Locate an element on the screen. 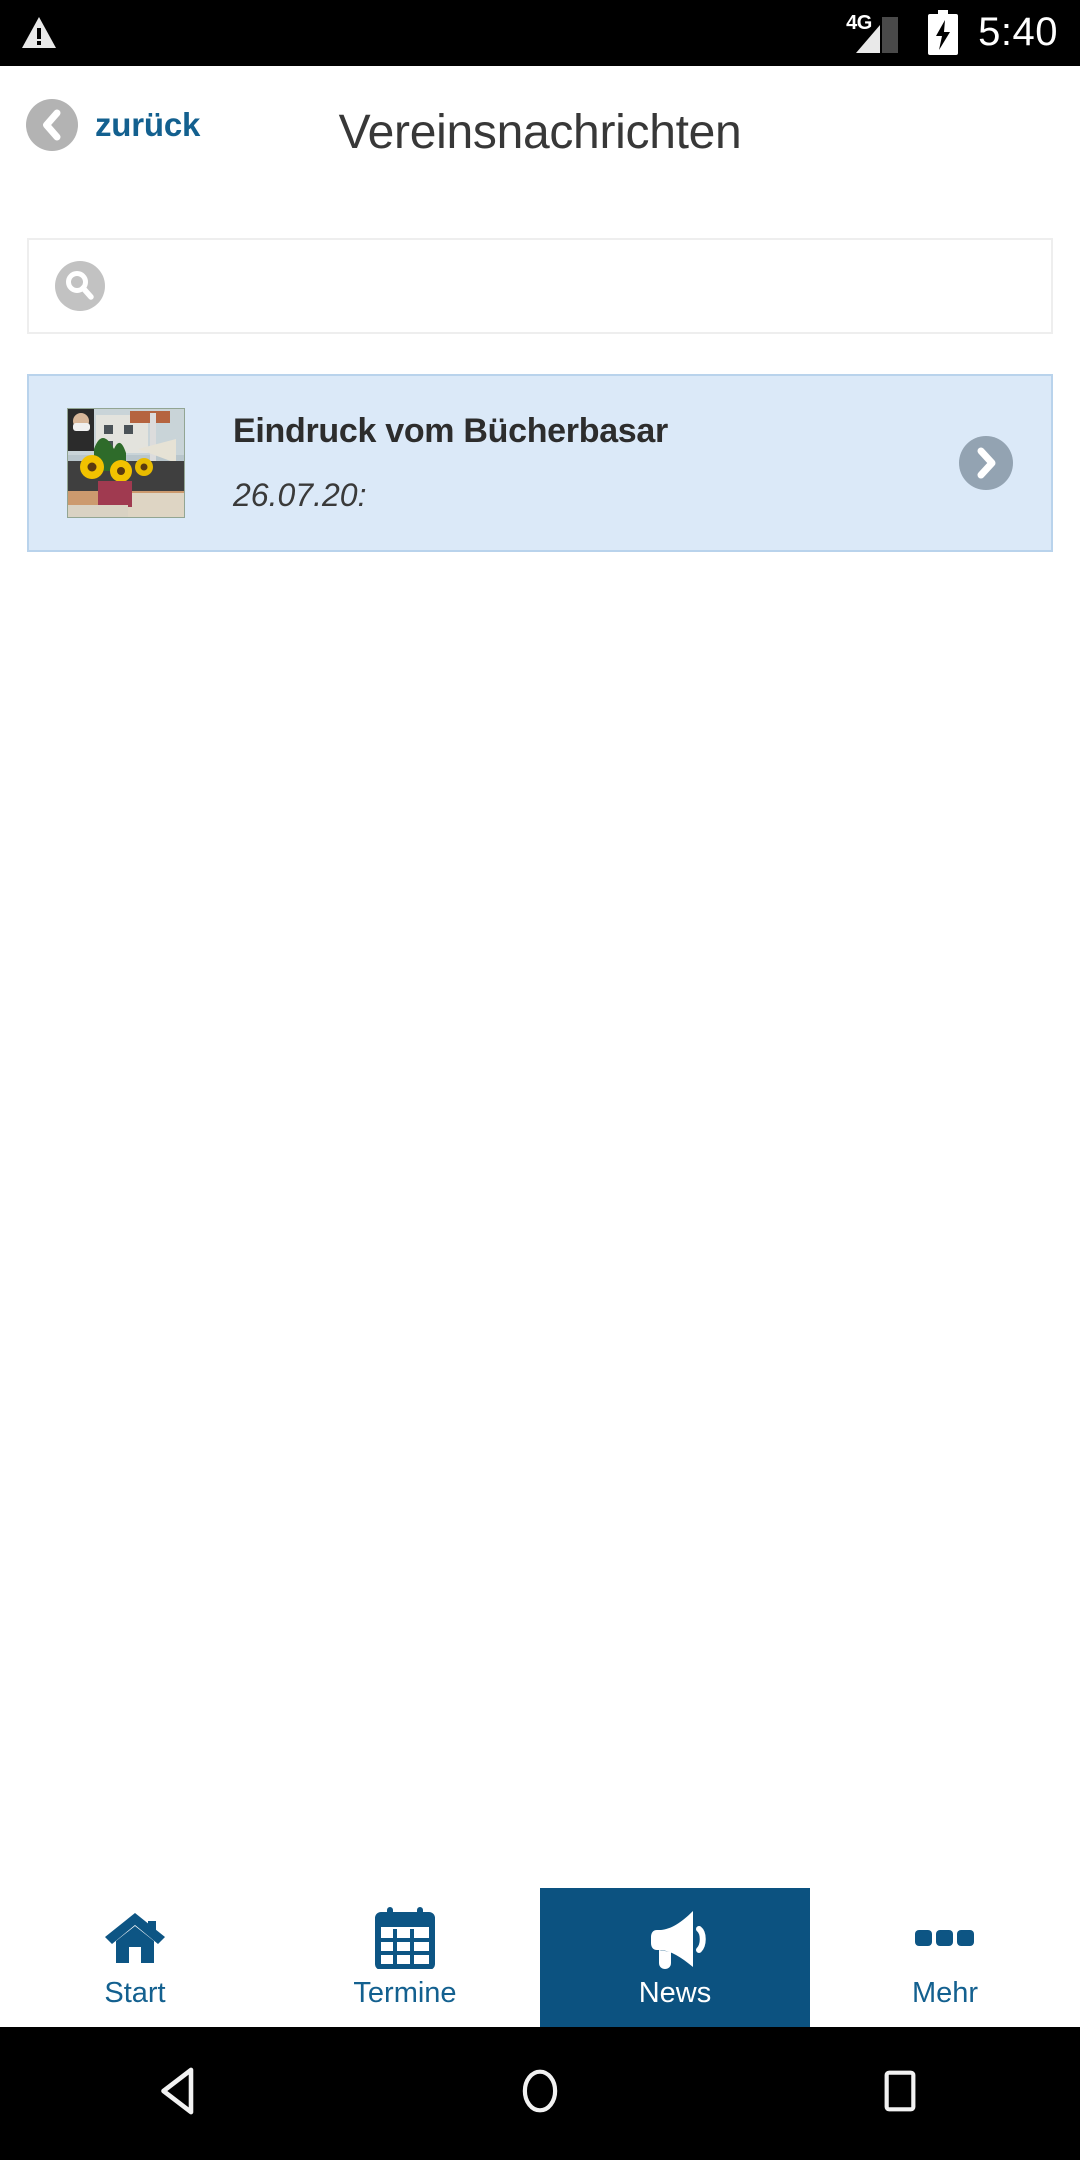 This screenshot has width=1080, height=2160. android-recents-button is located at coordinates (900, 2093).